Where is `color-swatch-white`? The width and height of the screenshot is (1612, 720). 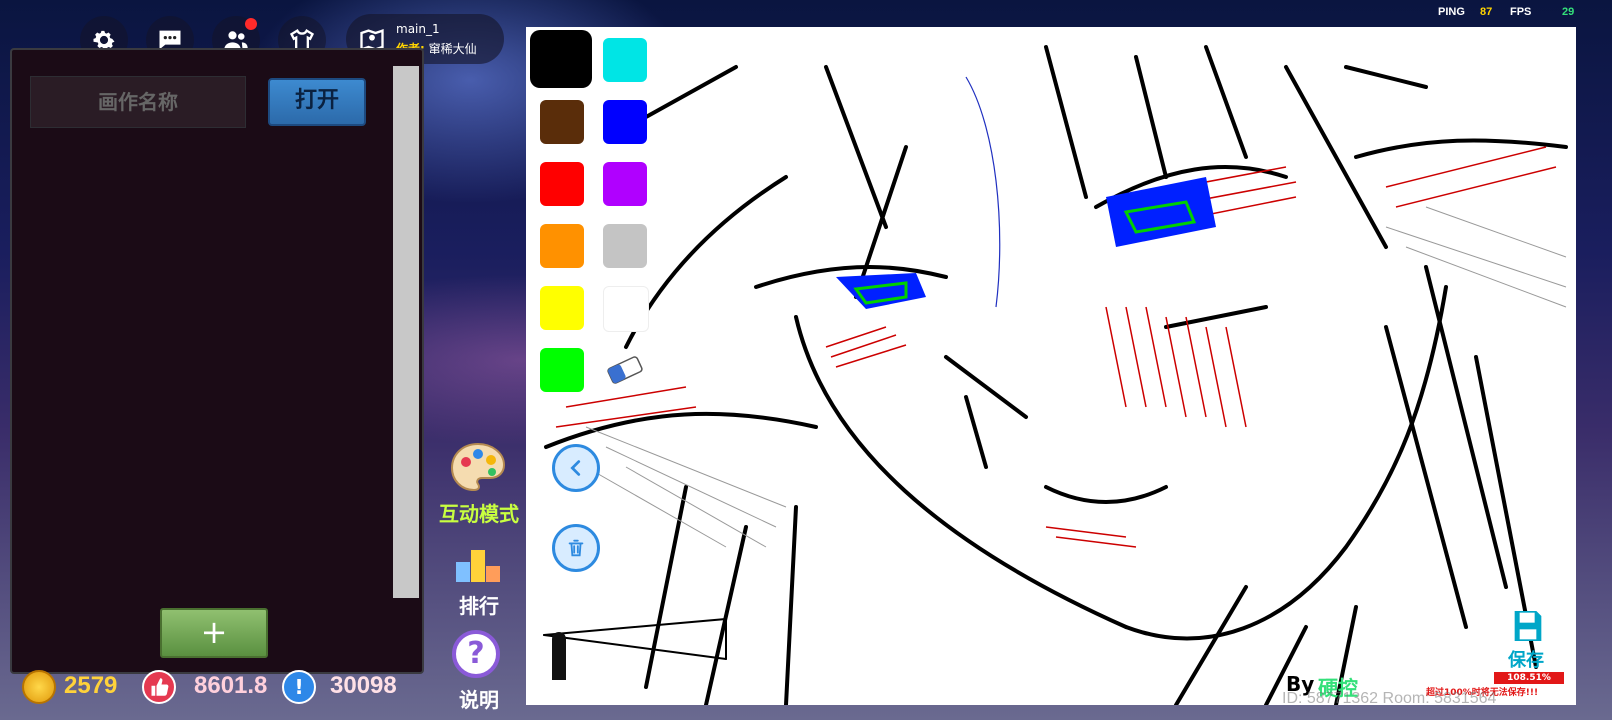 color-swatch-white is located at coordinates (626, 309).